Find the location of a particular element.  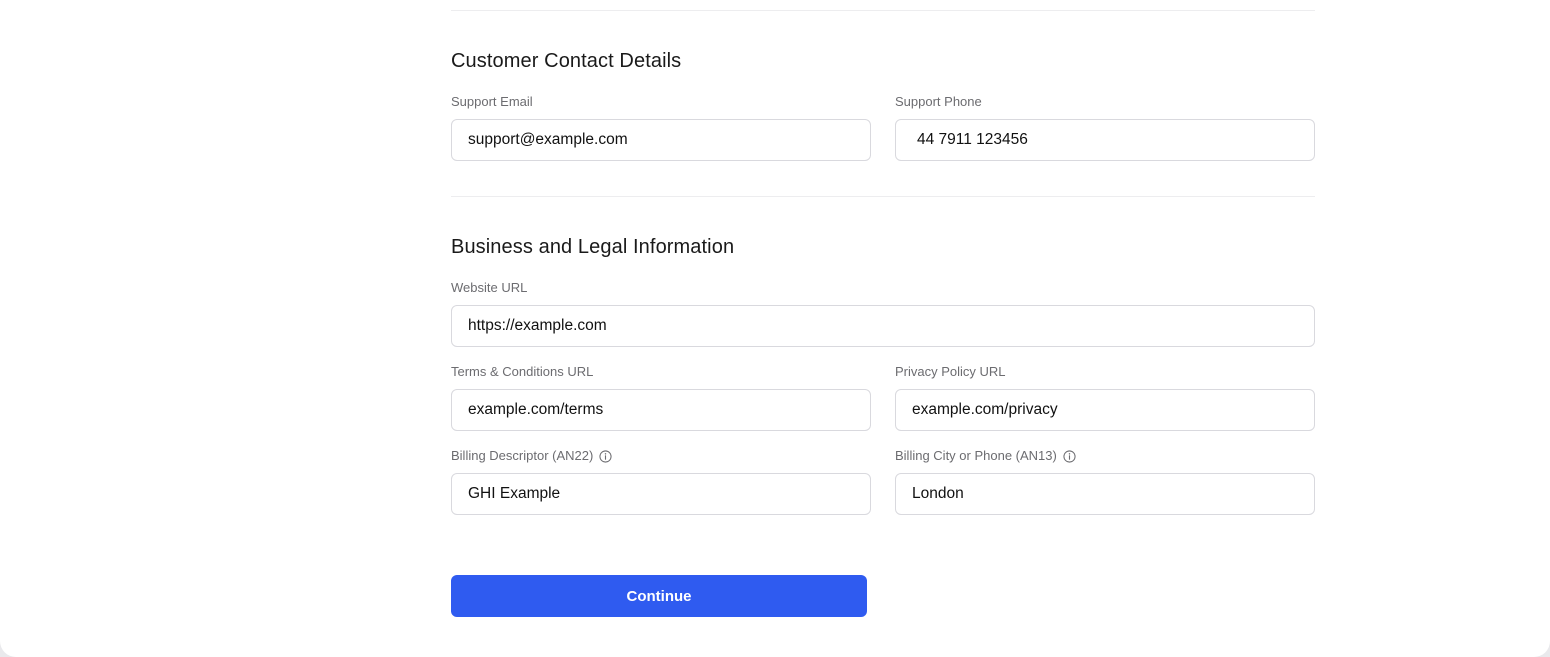

billing-city-phone-field: Billing City or Phone (AN13) London is located at coordinates (1105, 481).